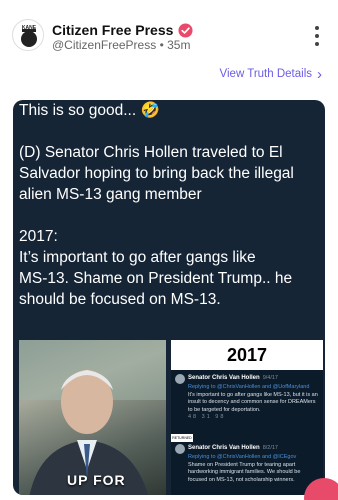 This screenshot has height=500, width=338. I want to click on avatar-text: KANE, so click(29, 28).